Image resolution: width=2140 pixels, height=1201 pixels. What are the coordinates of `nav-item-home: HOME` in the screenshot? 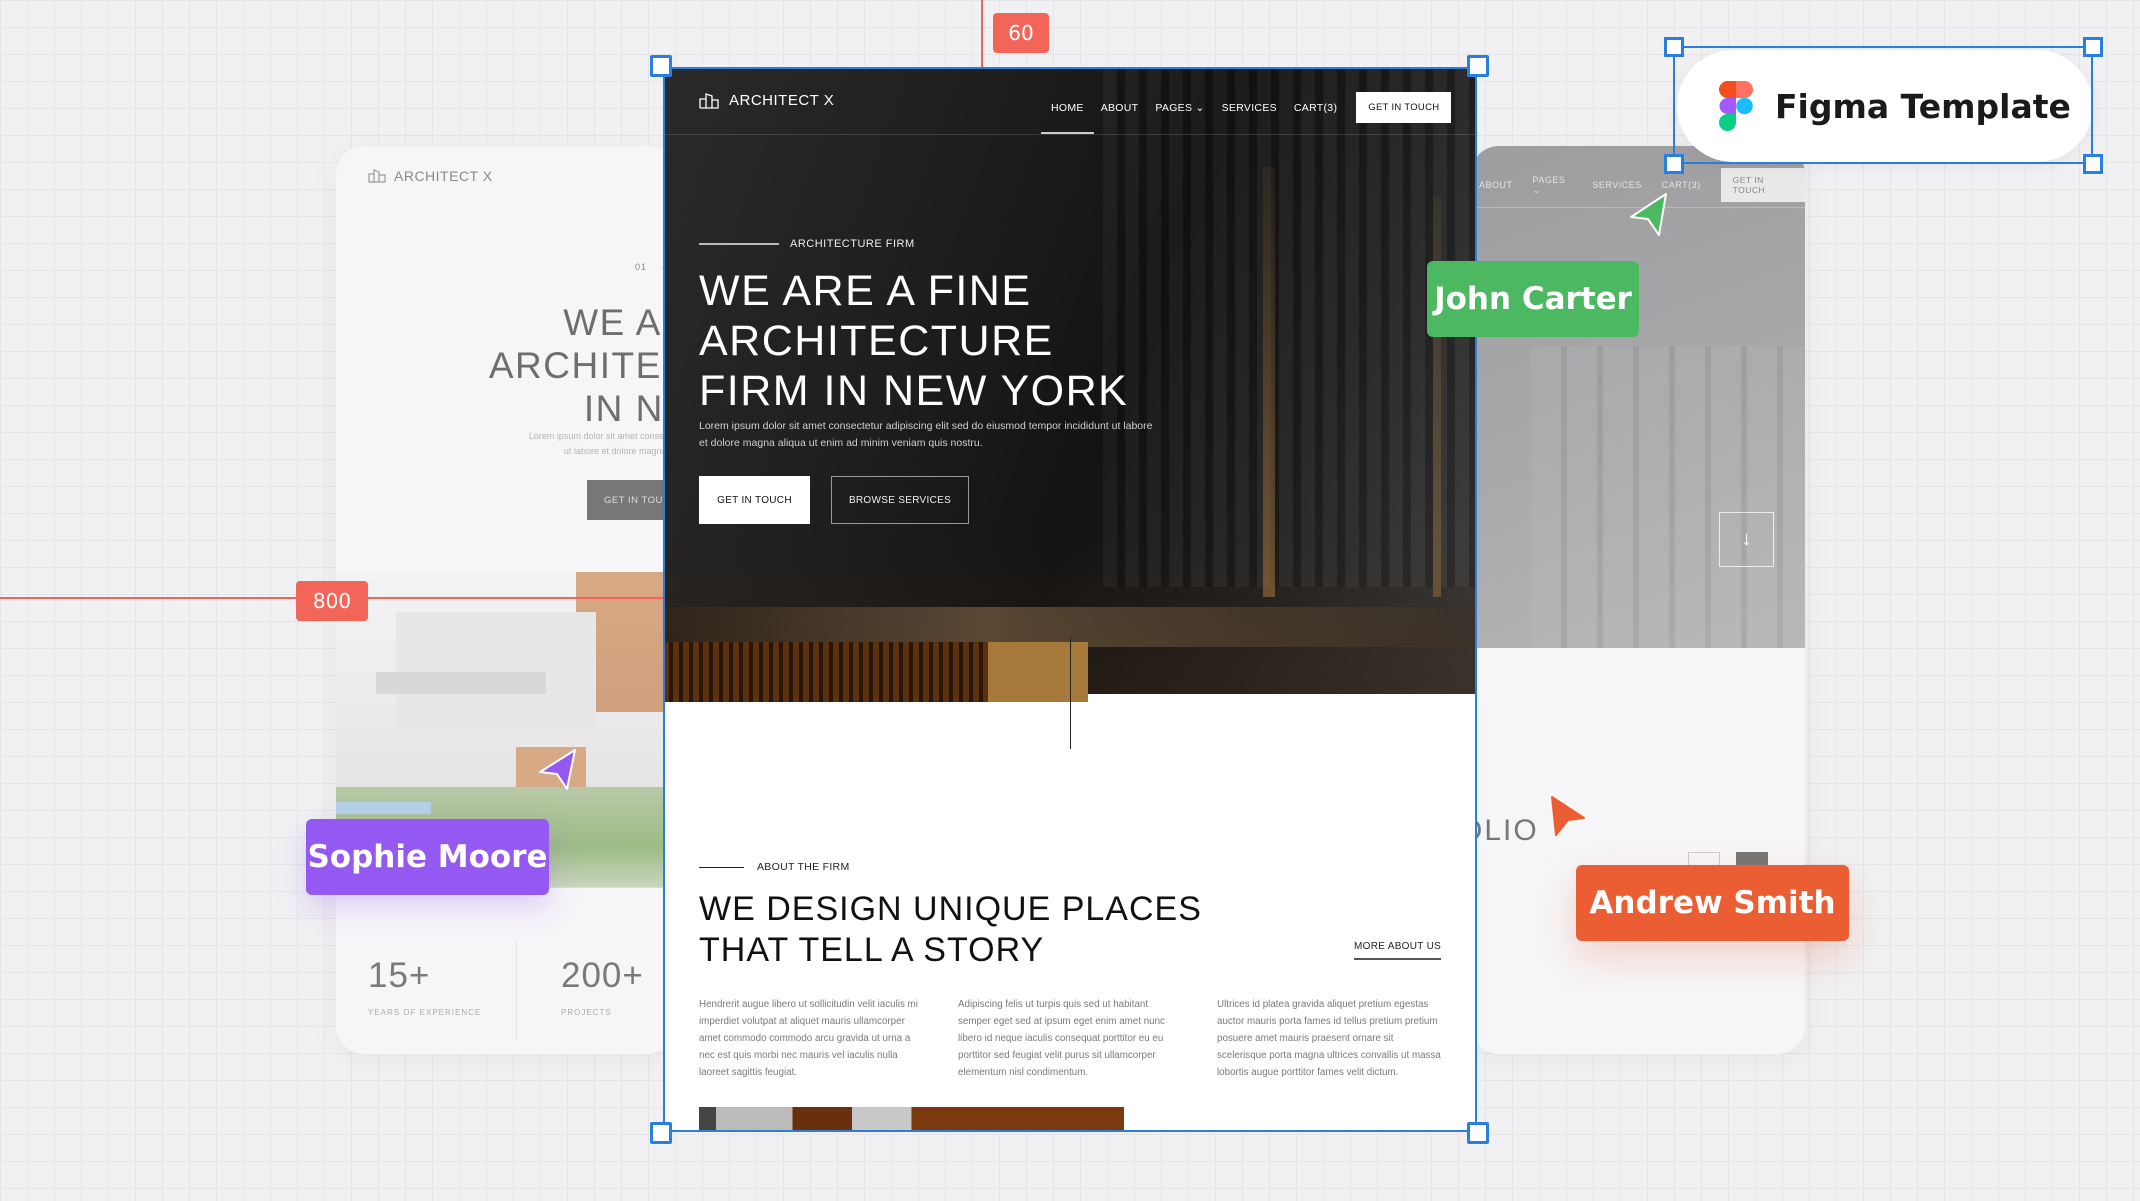 It's located at (1067, 118).